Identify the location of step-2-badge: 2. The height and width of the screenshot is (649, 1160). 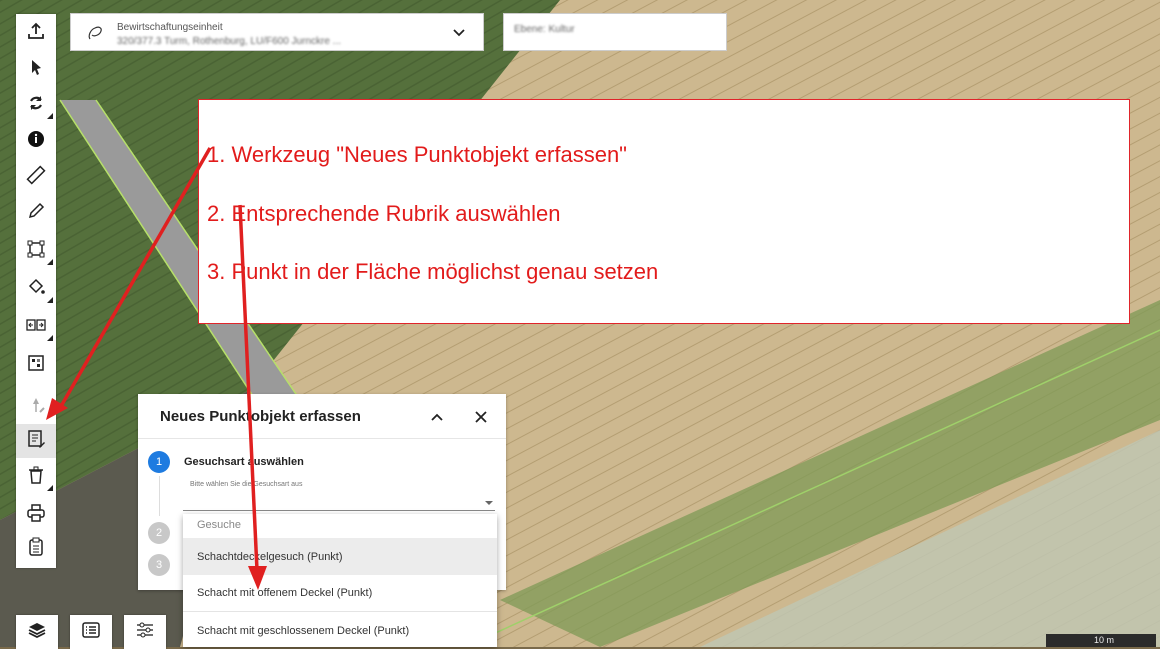
(159, 533).